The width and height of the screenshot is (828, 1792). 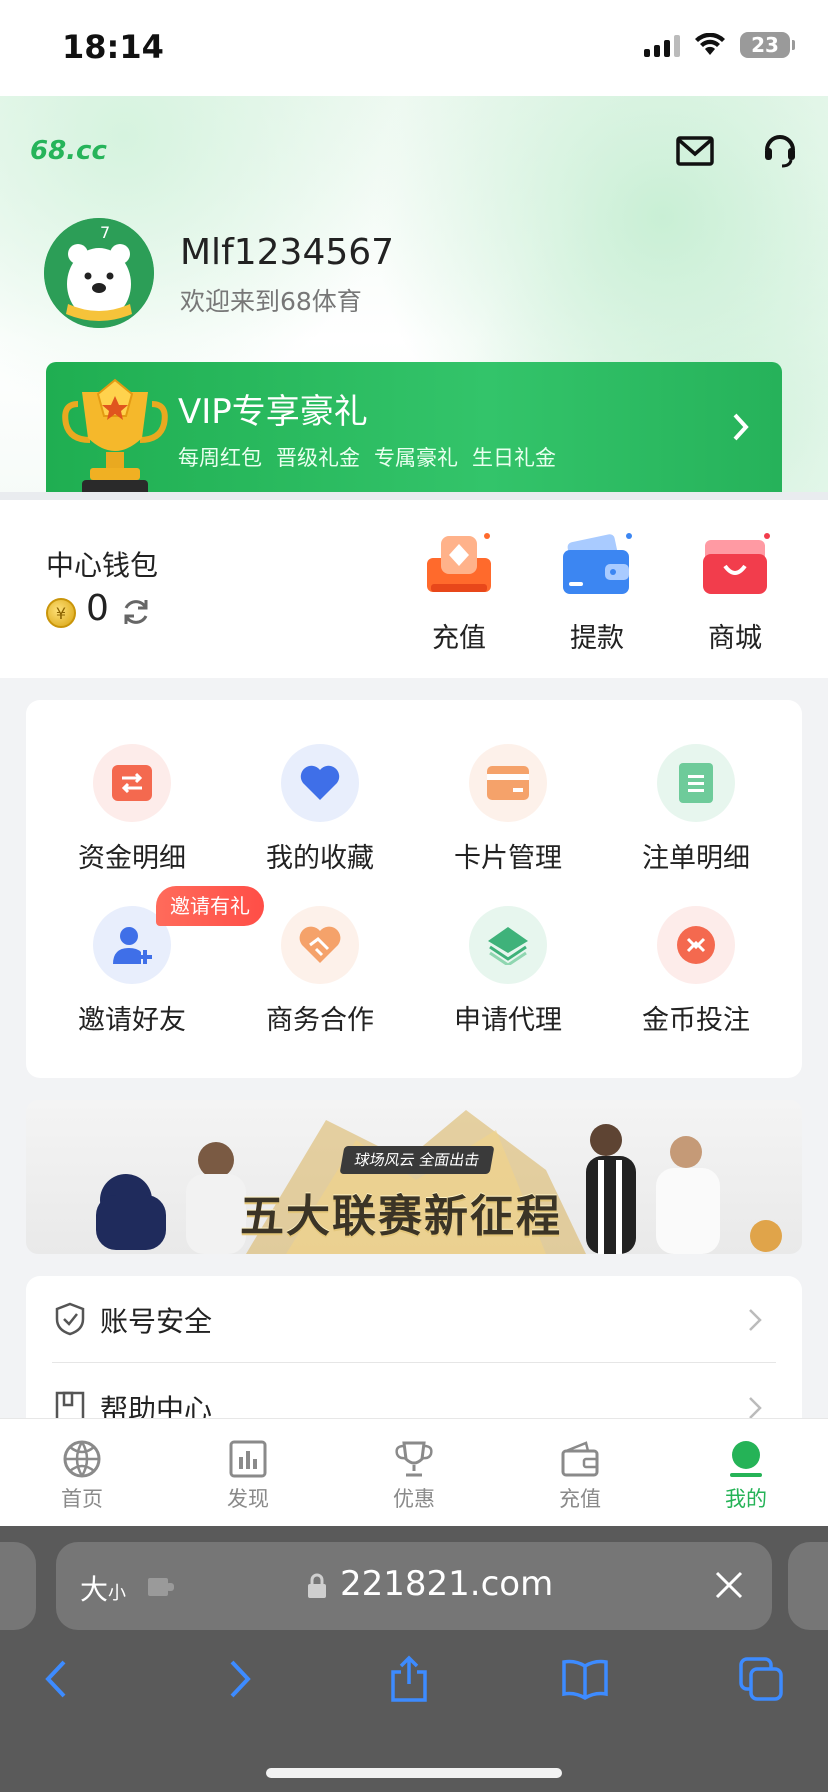 I want to click on wallet-icon, so click(x=580, y=1459).